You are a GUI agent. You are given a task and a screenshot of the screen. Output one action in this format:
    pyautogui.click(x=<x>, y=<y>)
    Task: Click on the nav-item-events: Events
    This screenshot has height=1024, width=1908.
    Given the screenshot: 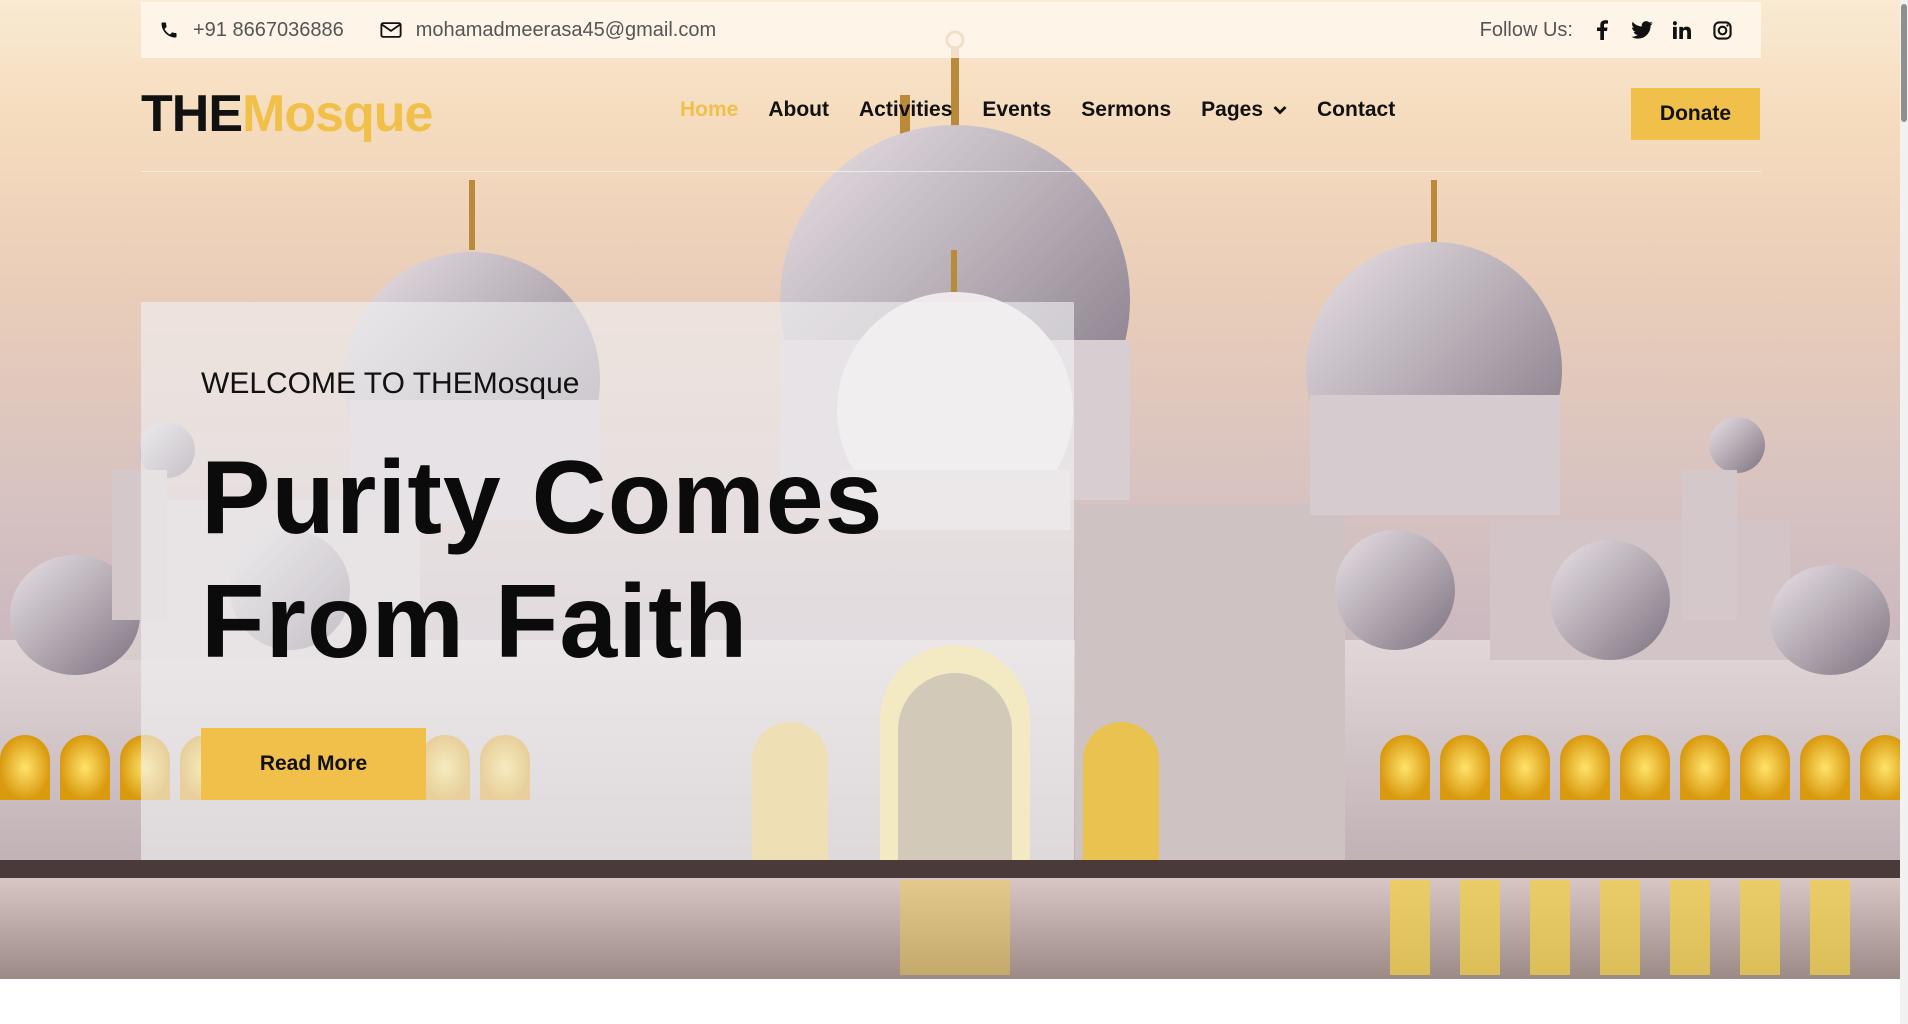 What is the action you would take?
    pyautogui.click(x=1016, y=110)
    